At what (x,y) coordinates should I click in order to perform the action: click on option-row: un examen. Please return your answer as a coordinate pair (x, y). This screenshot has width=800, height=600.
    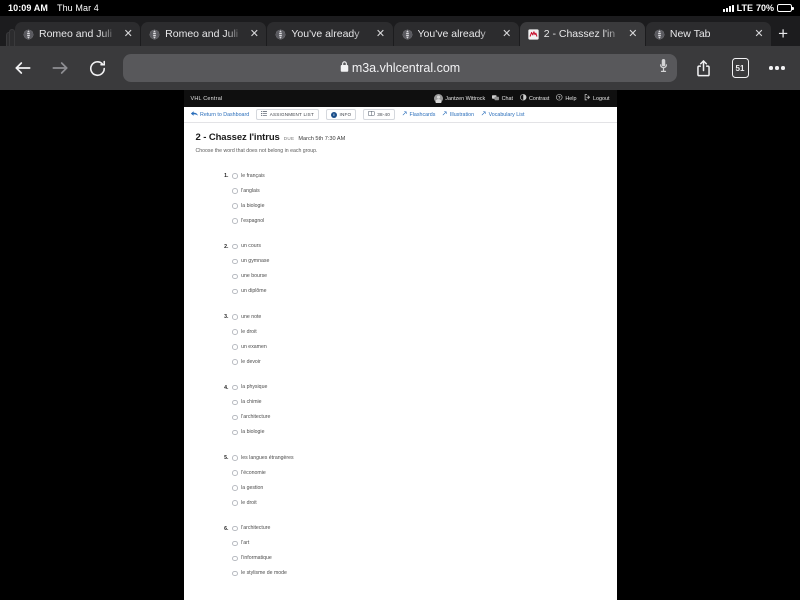
    Looking at the image, I should click on (413, 350).